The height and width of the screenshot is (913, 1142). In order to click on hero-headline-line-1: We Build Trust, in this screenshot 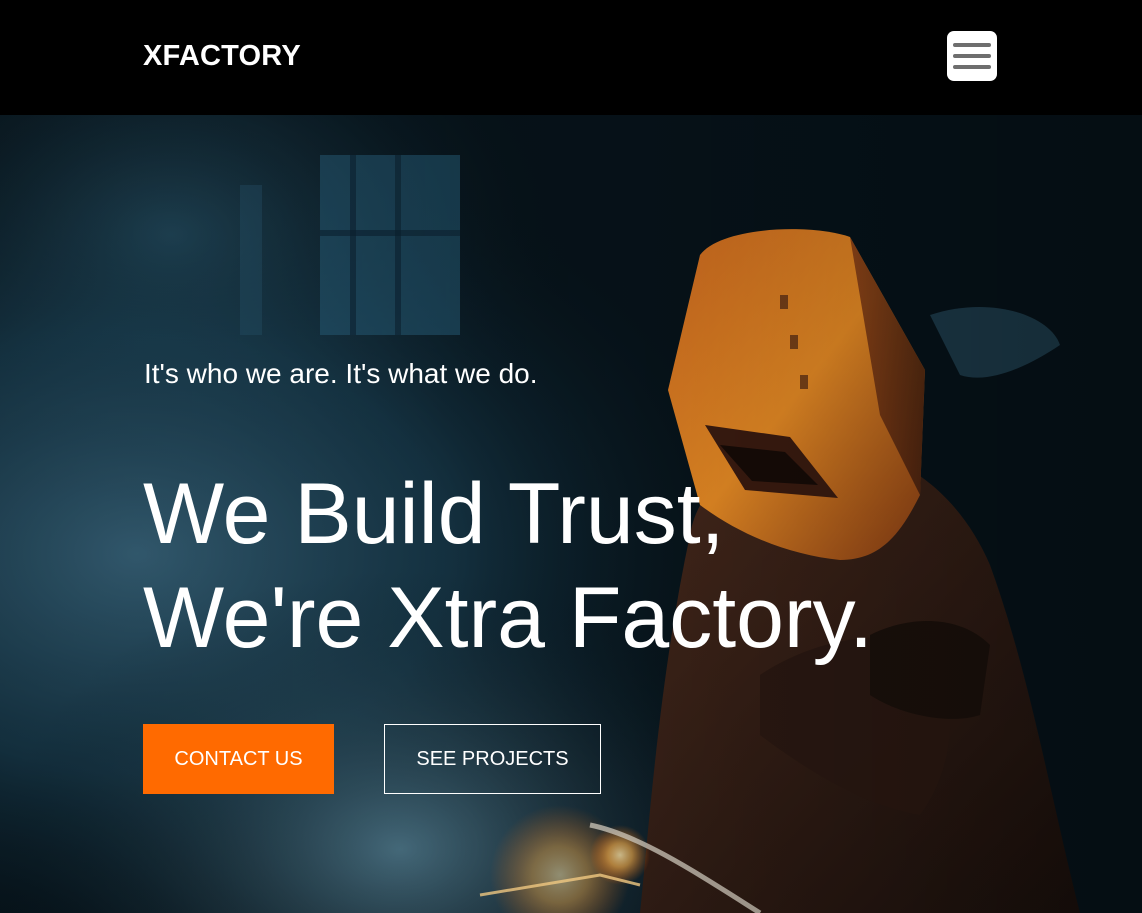, I will do `click(434, 514)`.